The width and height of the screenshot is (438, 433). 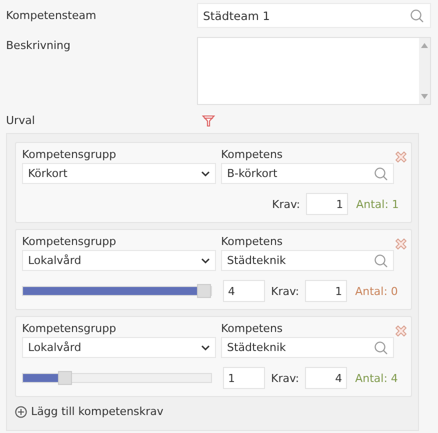 What do you see at coordinates (119, 173) in the screenshot?
I see `group-dropdown: Körkort` at bounding box center [119, 173].